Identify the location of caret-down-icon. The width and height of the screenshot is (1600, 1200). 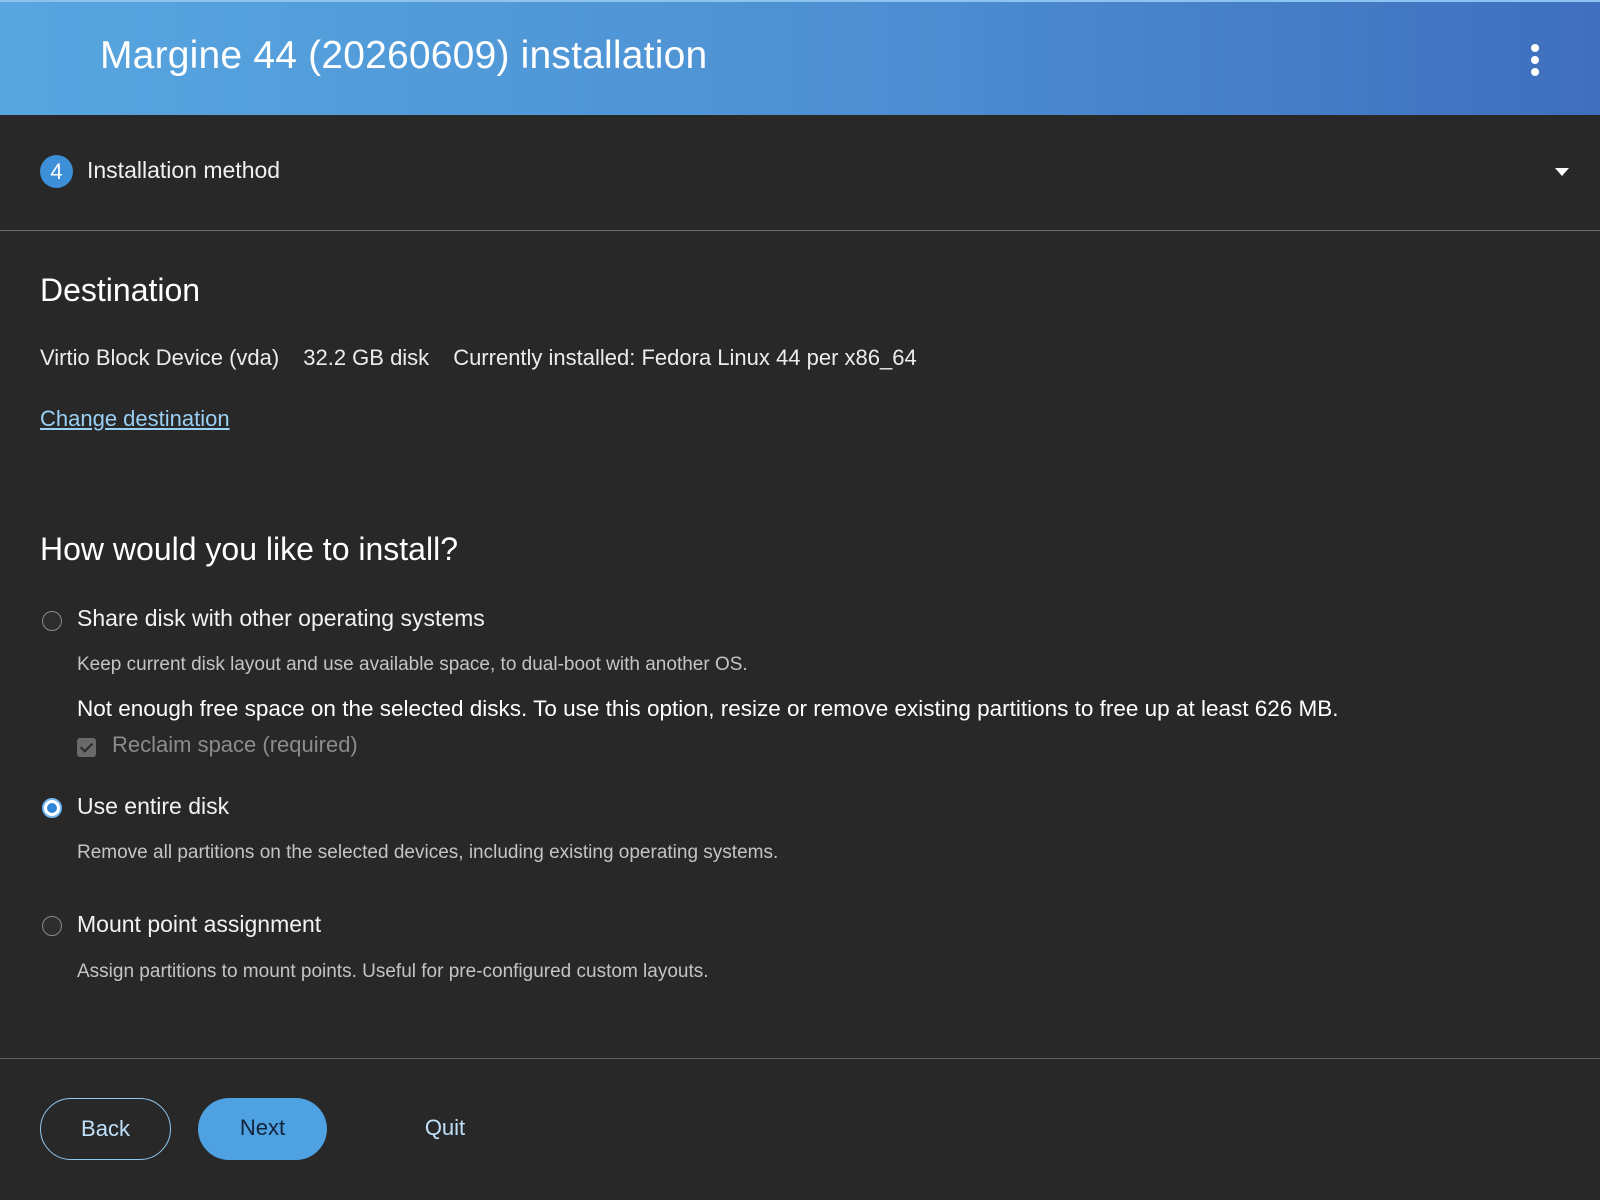
(1562, 172).